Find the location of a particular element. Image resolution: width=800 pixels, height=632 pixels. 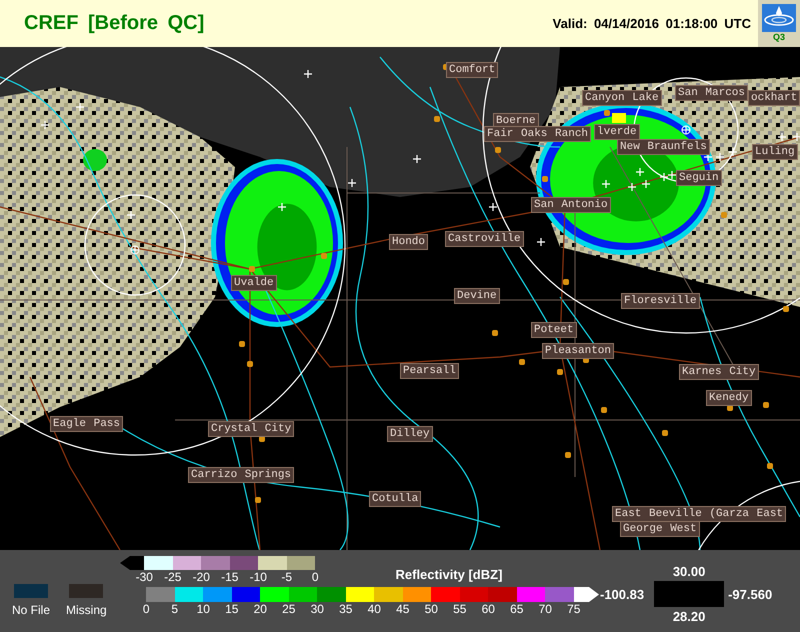

city-label: Luling is located at coordinates (775, 152).